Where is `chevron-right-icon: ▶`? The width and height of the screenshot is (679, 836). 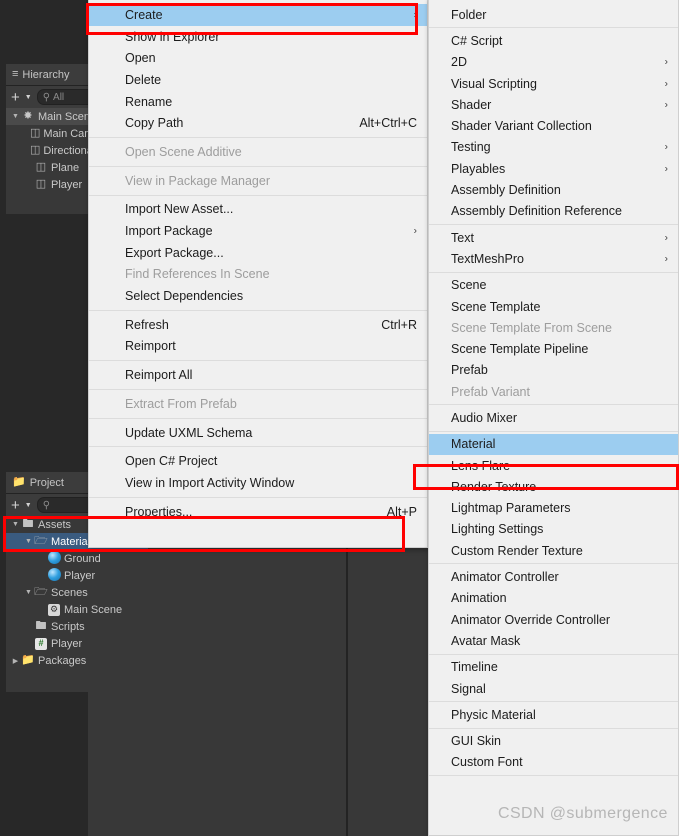 chevron-right-icon: ▶ is located at coordinates (15, 661).